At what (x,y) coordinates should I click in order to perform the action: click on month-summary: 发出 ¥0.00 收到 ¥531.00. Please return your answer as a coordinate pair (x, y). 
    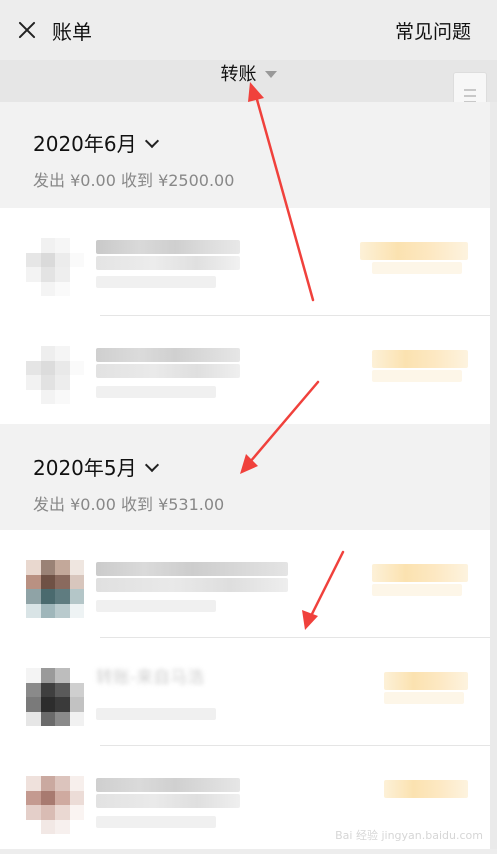
    Looking at the image, I should click on (129, 504).